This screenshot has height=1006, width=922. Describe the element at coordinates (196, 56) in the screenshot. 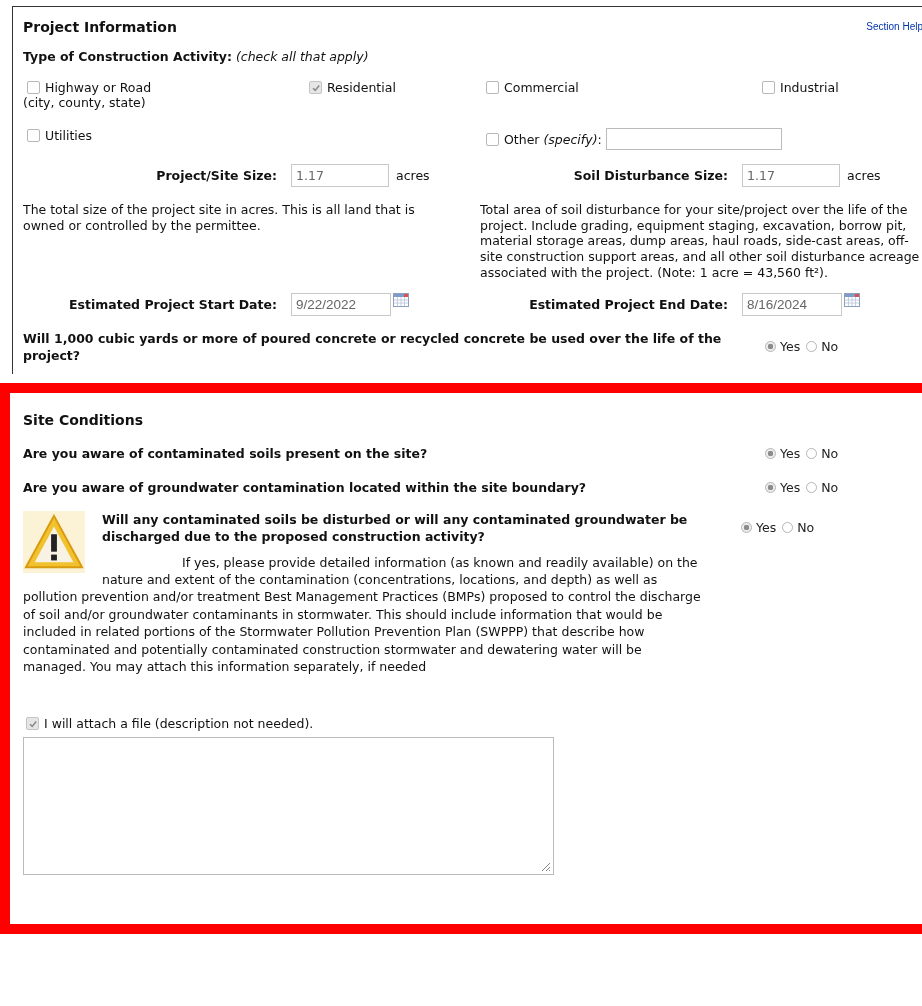

I see `field-label: Type of Construction Activity: (check all that apply)` at that location.